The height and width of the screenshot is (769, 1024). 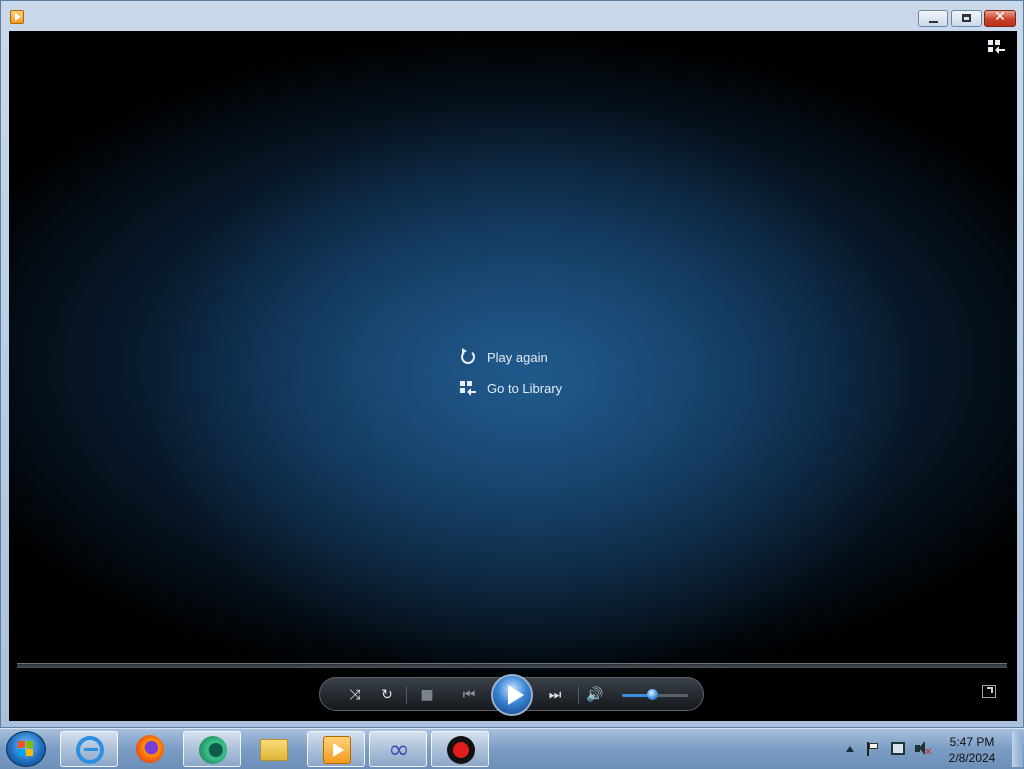 I want to click on show-desktop-button, so click(x=1017, y=749).